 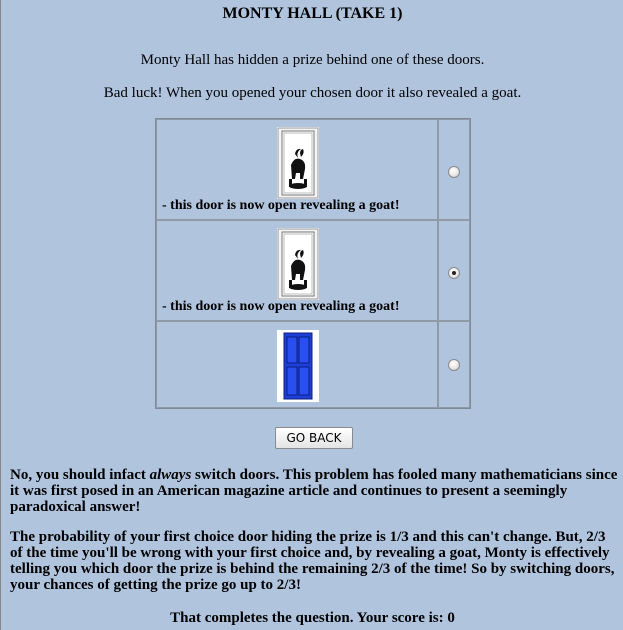 What do you see at coordinates (80, 475) in the screenshot?
I see `explanation-text: No, you should infact` at bounding box center [80, 475].